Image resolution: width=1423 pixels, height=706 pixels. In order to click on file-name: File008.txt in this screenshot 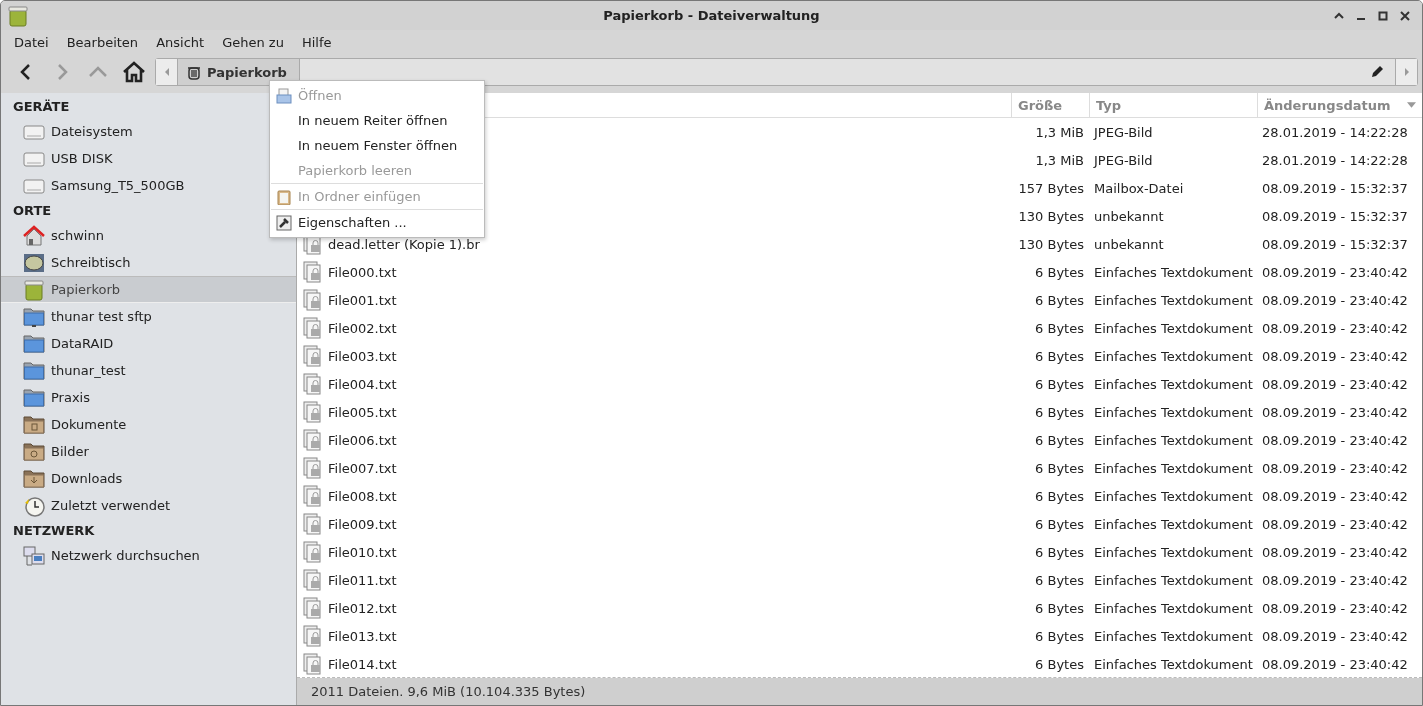, I will do `click(362, 496)`.